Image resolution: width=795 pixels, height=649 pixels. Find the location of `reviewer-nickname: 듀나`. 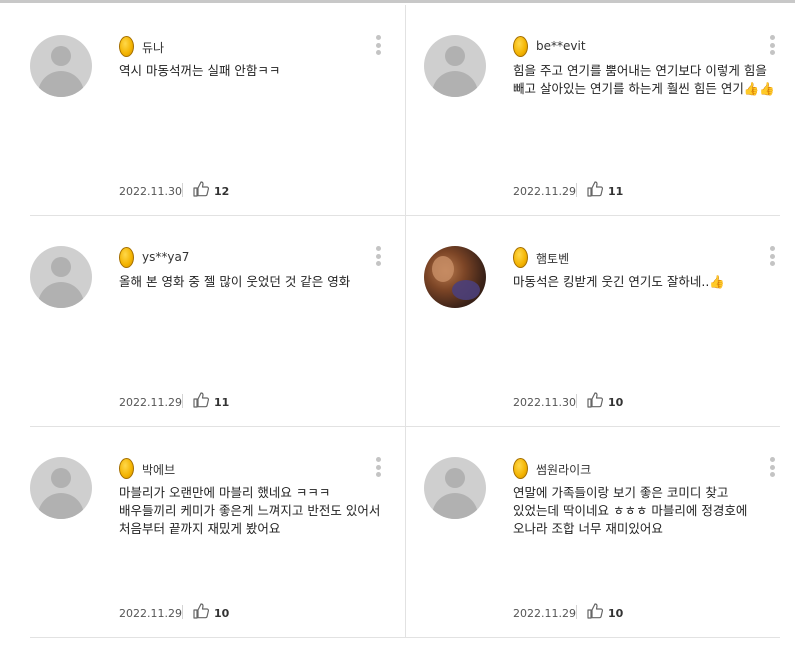

reviewer-nickname: 듀나 is located at coordinates (153, 47).